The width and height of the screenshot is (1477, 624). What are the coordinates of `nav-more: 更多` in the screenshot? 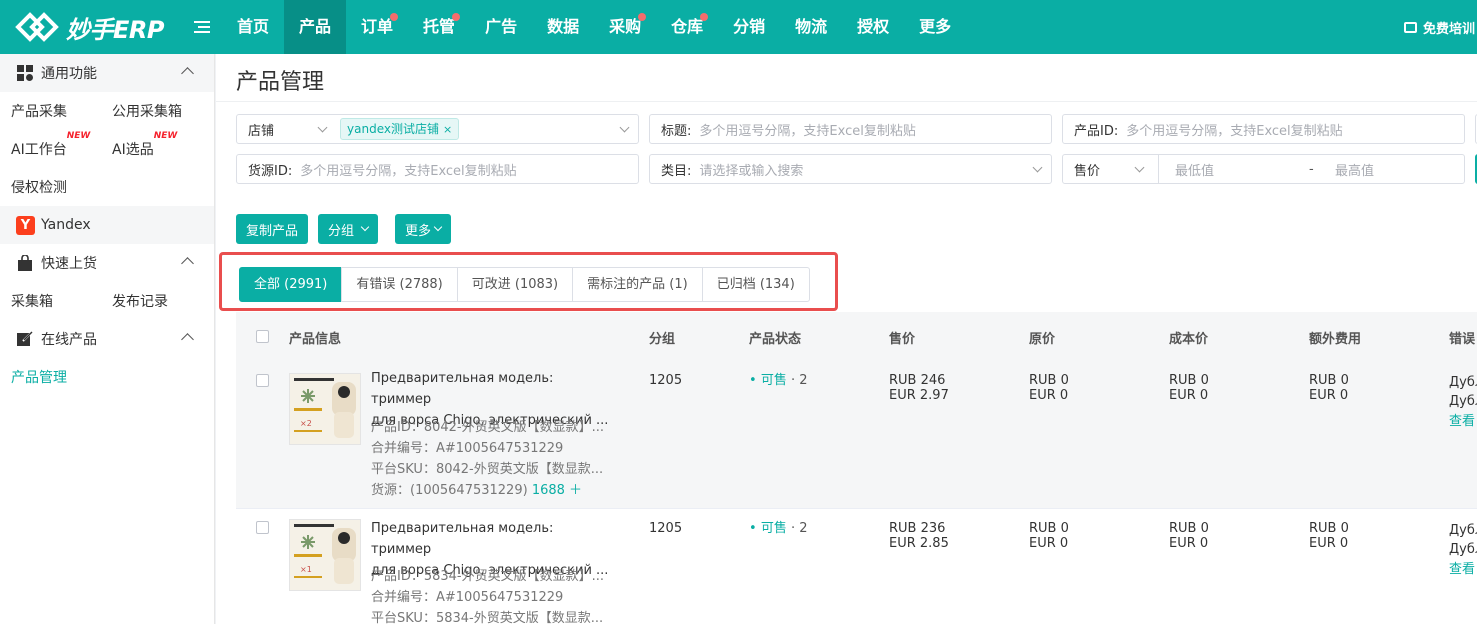 It's located at (935, 27).